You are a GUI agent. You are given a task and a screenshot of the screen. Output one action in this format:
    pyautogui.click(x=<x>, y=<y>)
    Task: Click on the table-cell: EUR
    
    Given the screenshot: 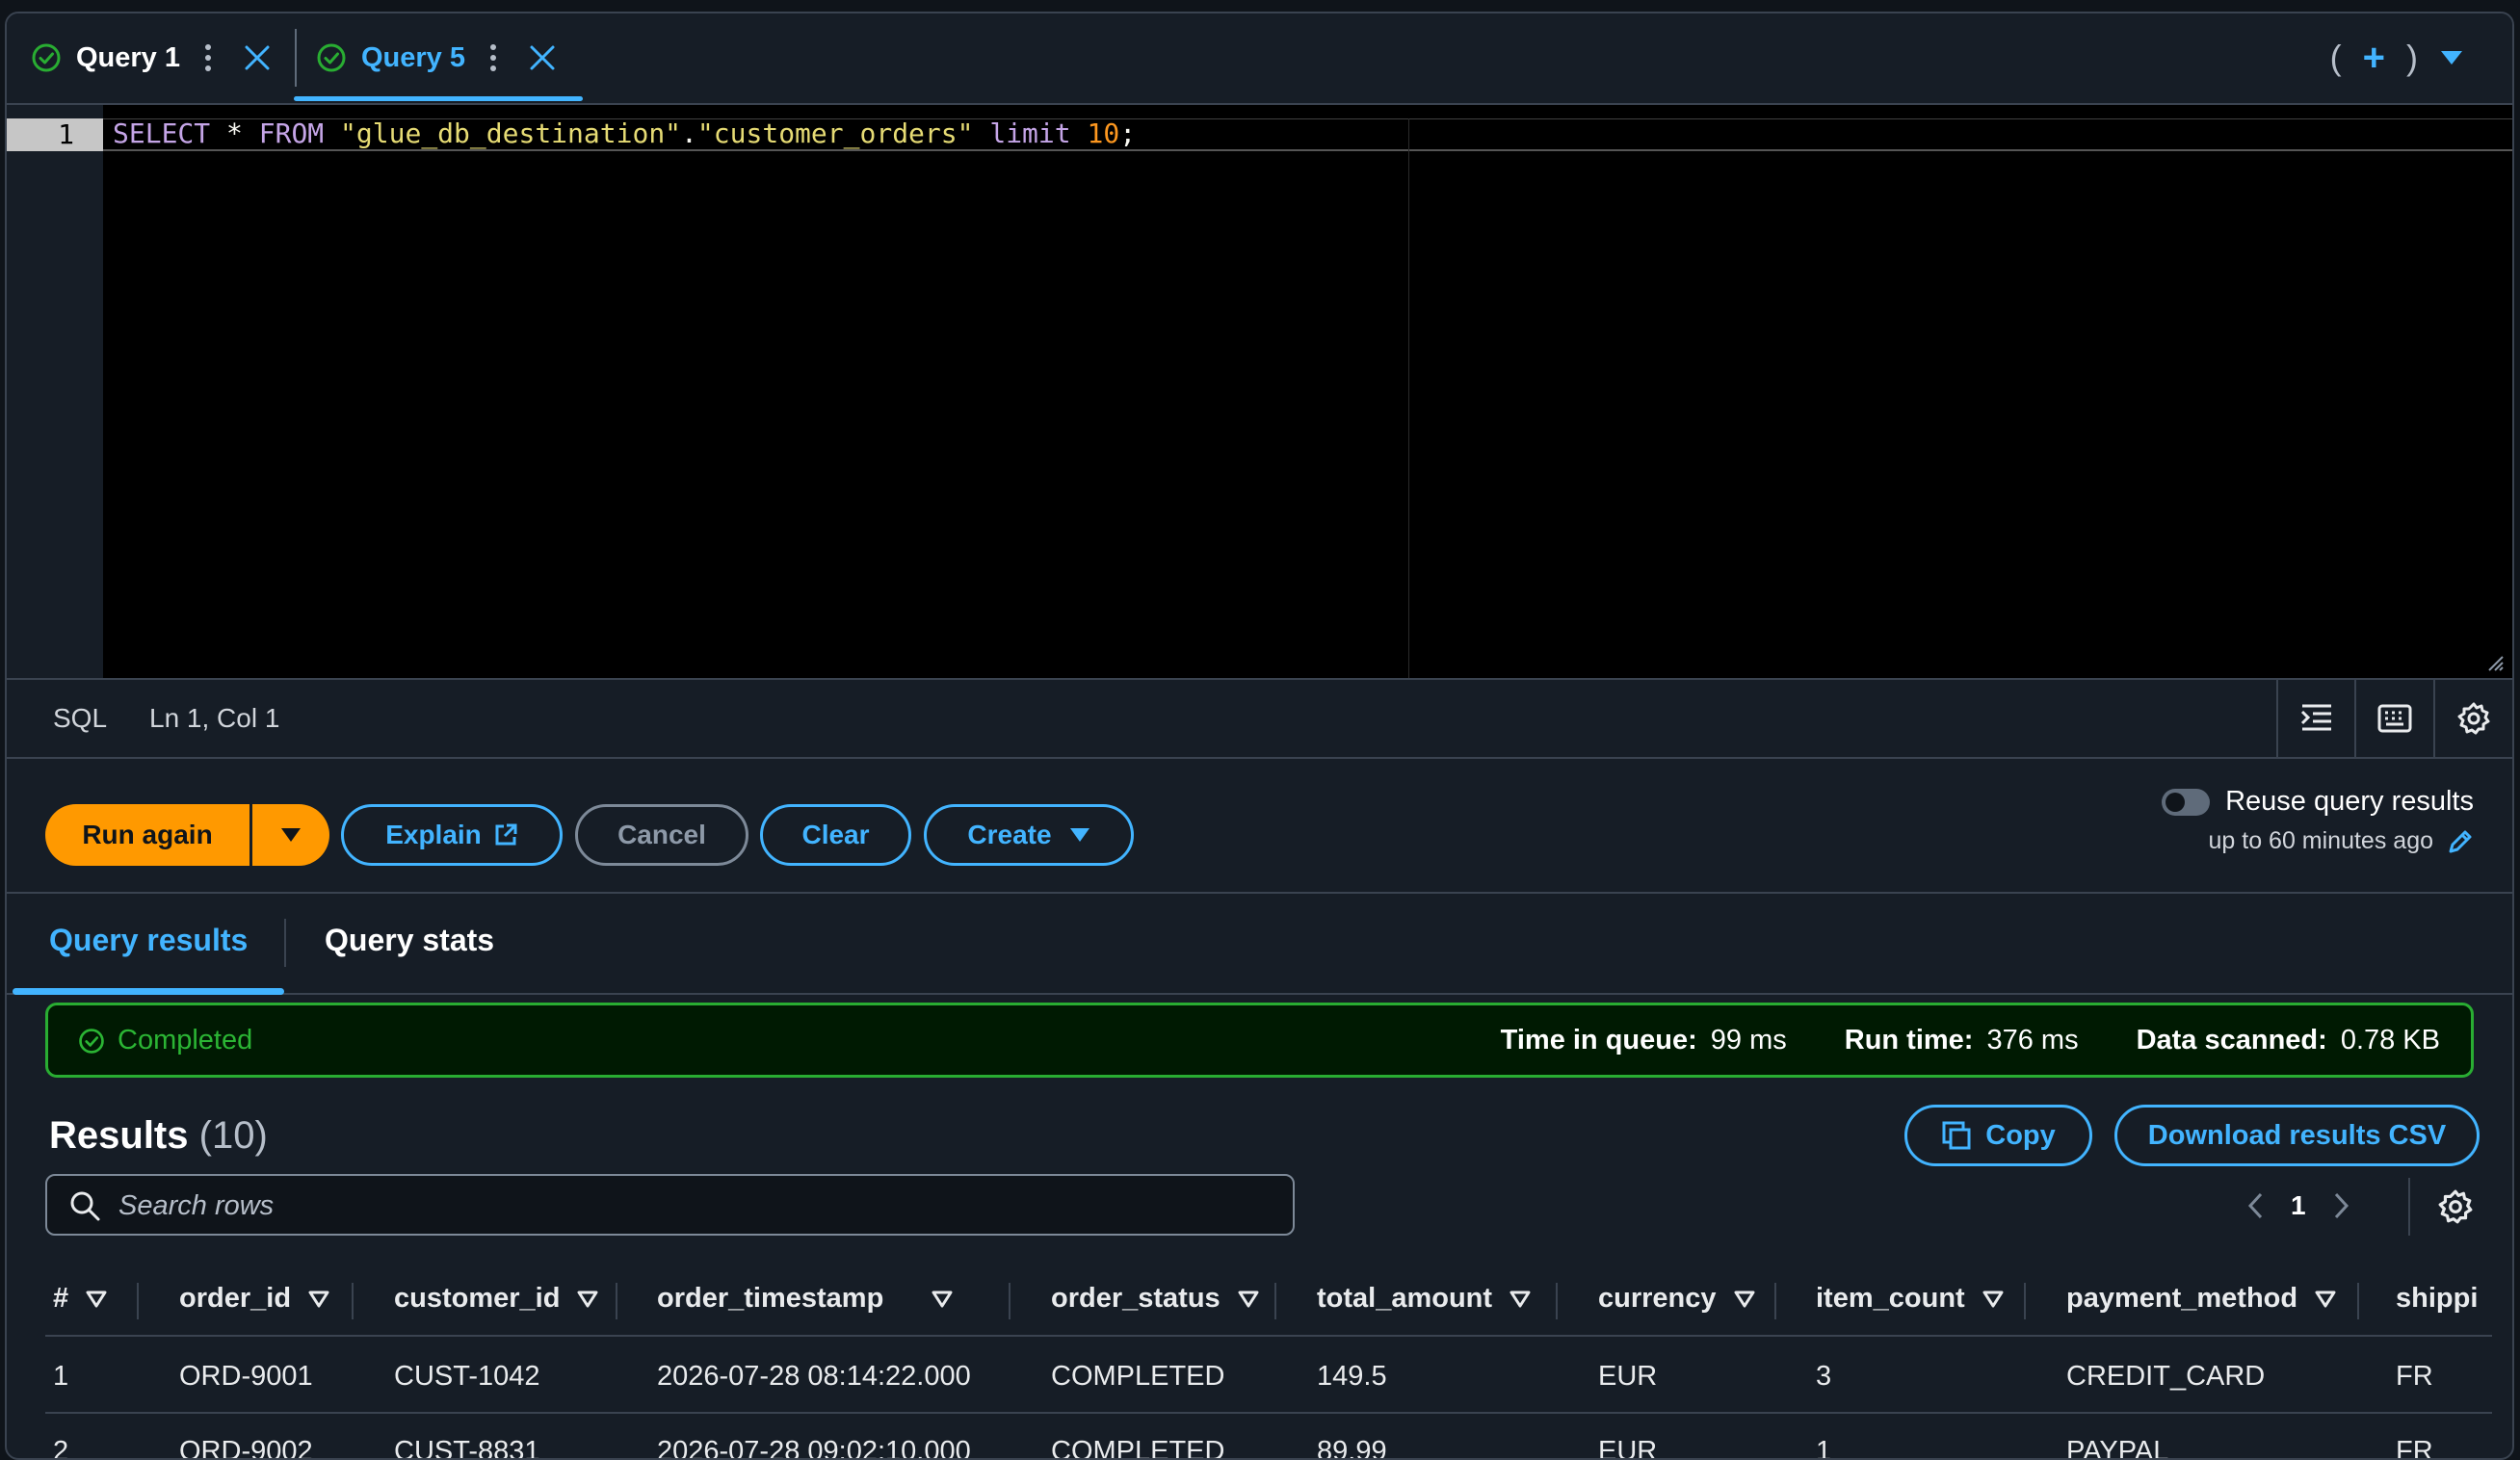 What is the action you would take?
    pyautogui.click(x=1628, y=1448)
    